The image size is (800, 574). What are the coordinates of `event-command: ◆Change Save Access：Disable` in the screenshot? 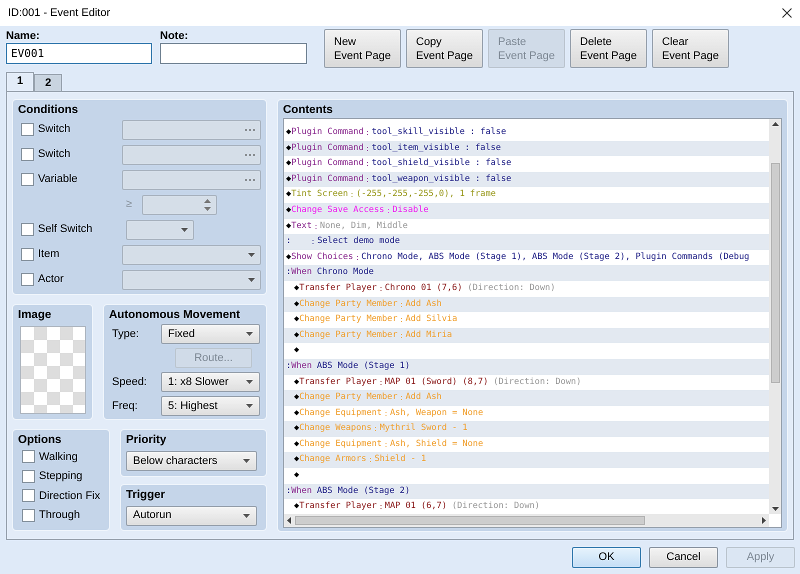 It's located at (526, 210).